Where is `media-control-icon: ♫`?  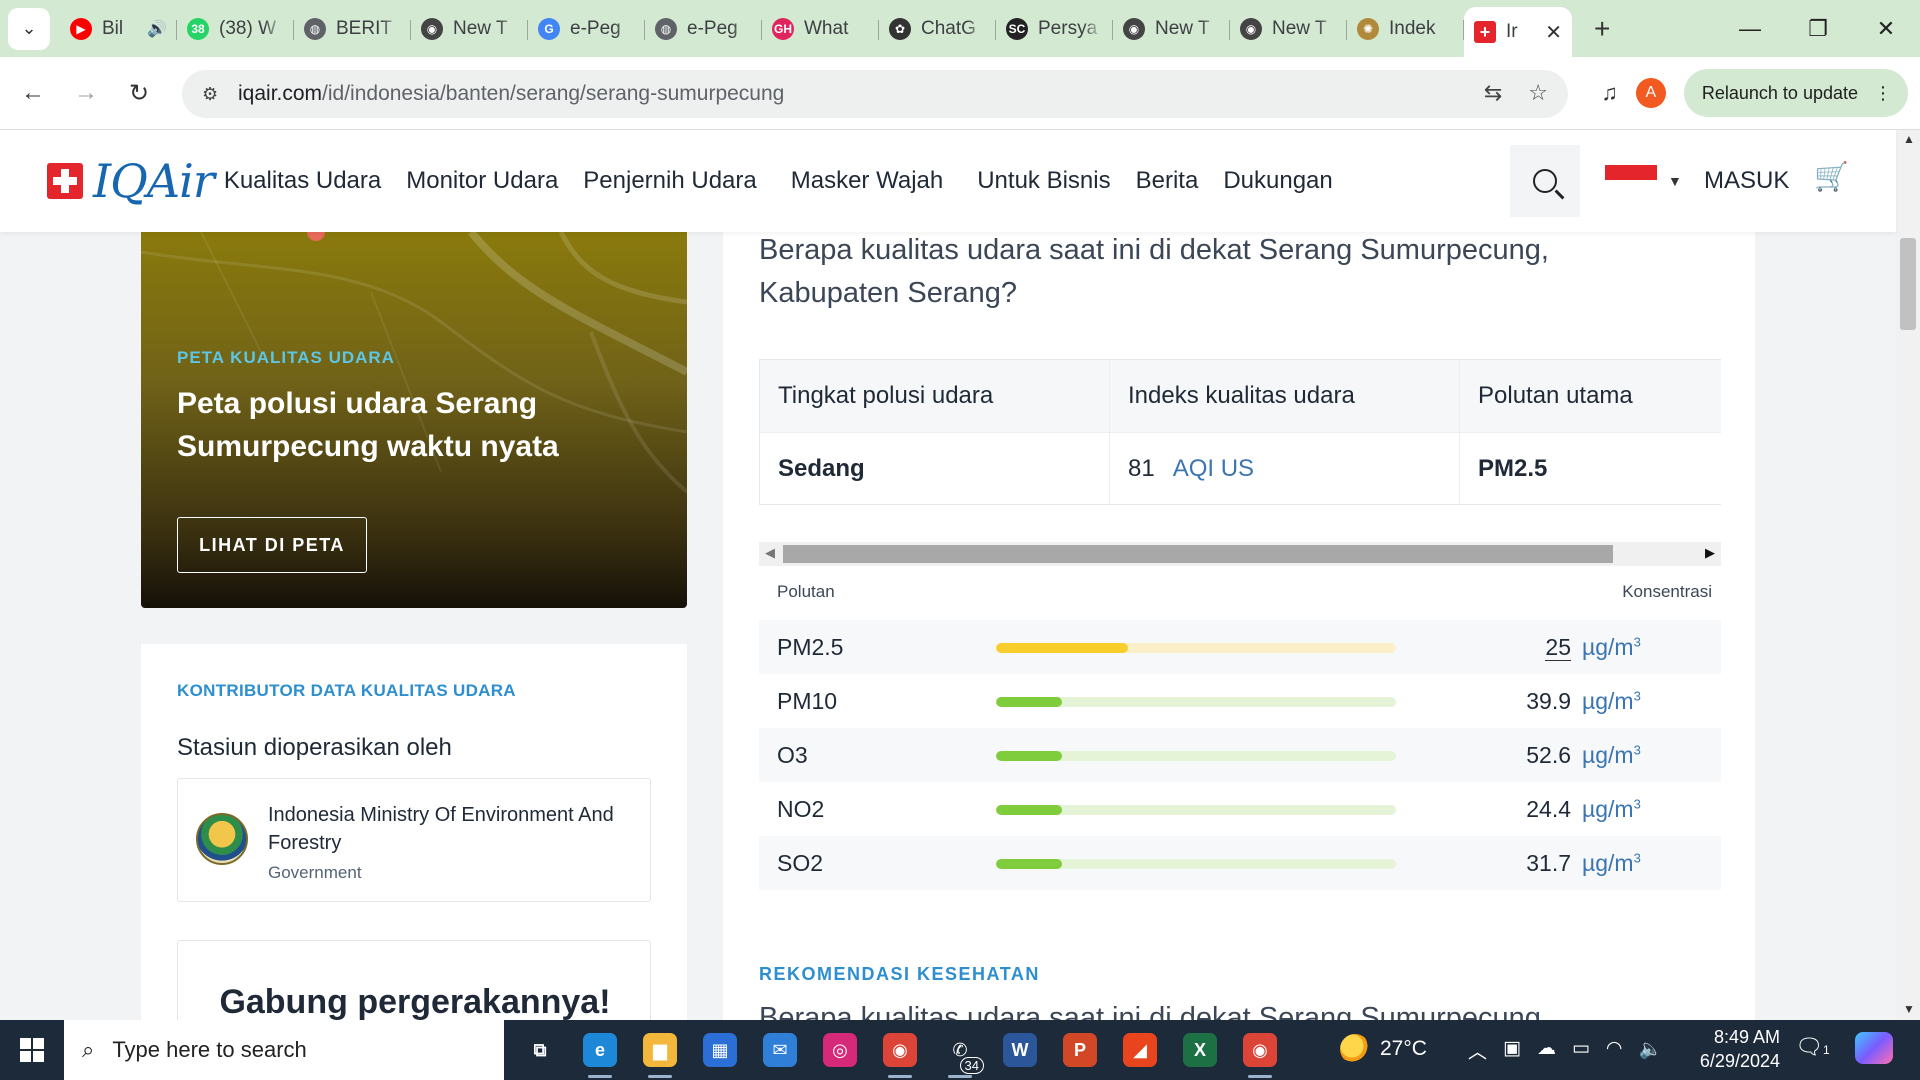
media-control-icon: ♫ is located at coordinates (1609, 93).